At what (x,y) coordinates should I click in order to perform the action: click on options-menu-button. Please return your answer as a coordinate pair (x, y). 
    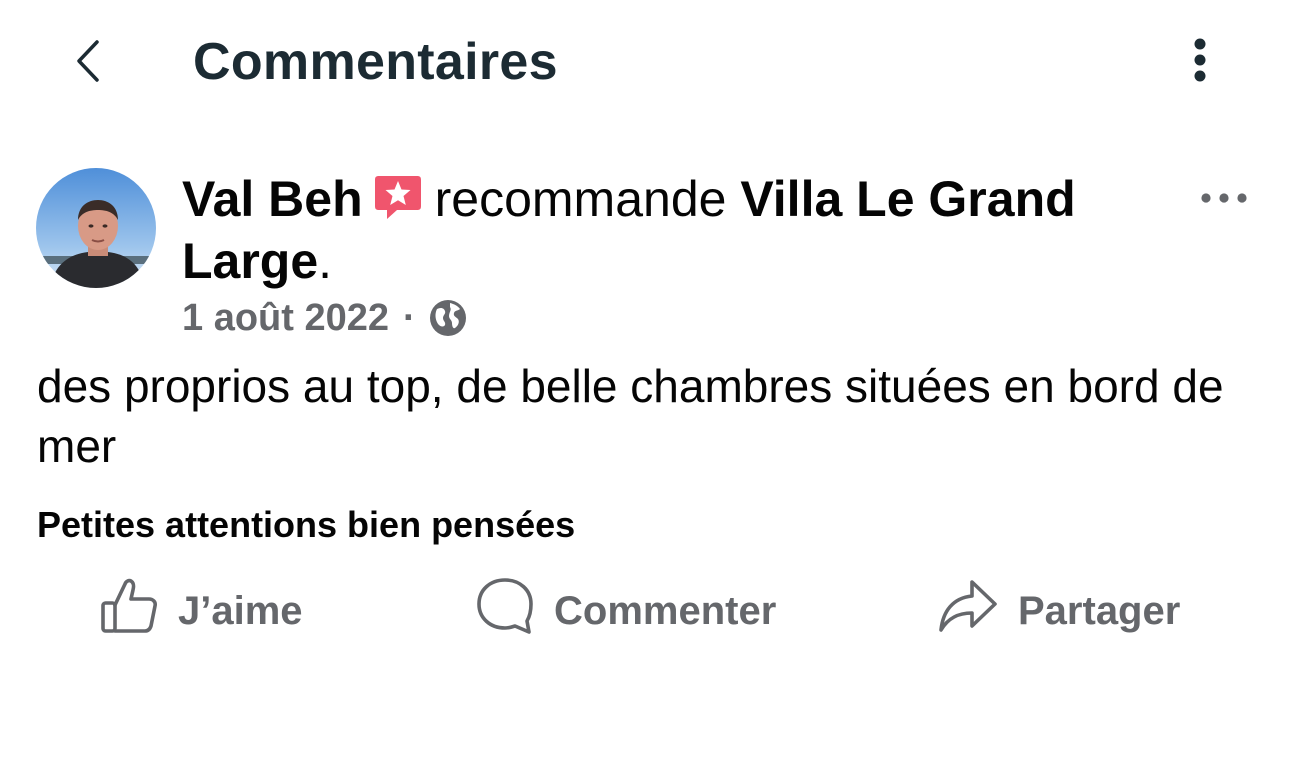
    Looking at the image, I should click on (1200, 60).